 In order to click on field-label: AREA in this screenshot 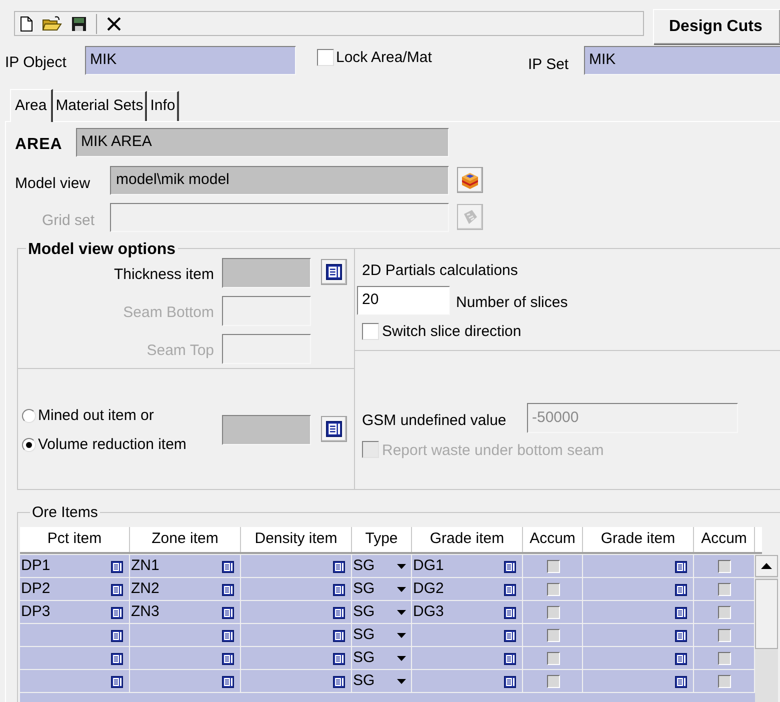, I will do `click(38, 145)`.